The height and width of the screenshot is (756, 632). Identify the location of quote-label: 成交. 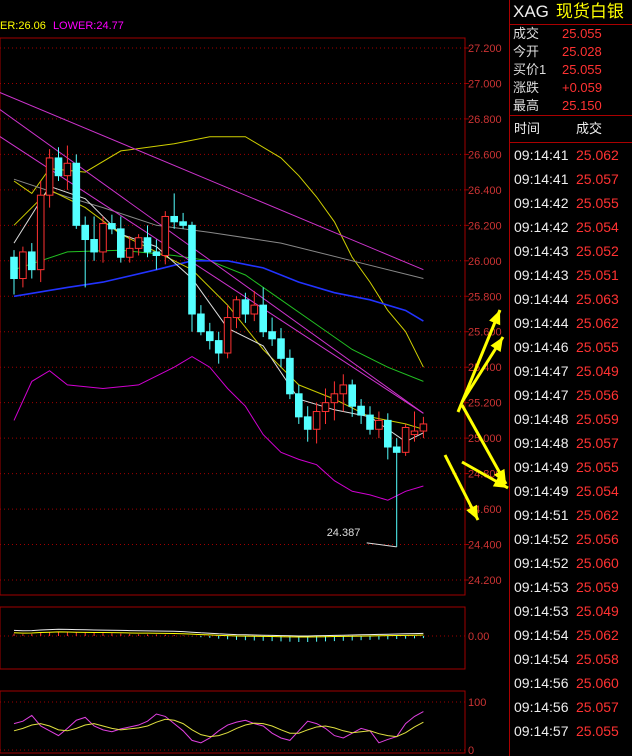
(526, 33).